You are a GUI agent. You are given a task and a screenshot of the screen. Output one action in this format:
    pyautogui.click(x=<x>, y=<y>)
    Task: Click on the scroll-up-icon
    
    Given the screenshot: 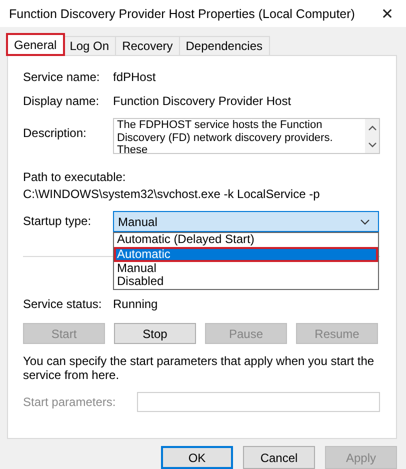 What is the action you would take?
    pyautogui.click(x=372, y=127)
    